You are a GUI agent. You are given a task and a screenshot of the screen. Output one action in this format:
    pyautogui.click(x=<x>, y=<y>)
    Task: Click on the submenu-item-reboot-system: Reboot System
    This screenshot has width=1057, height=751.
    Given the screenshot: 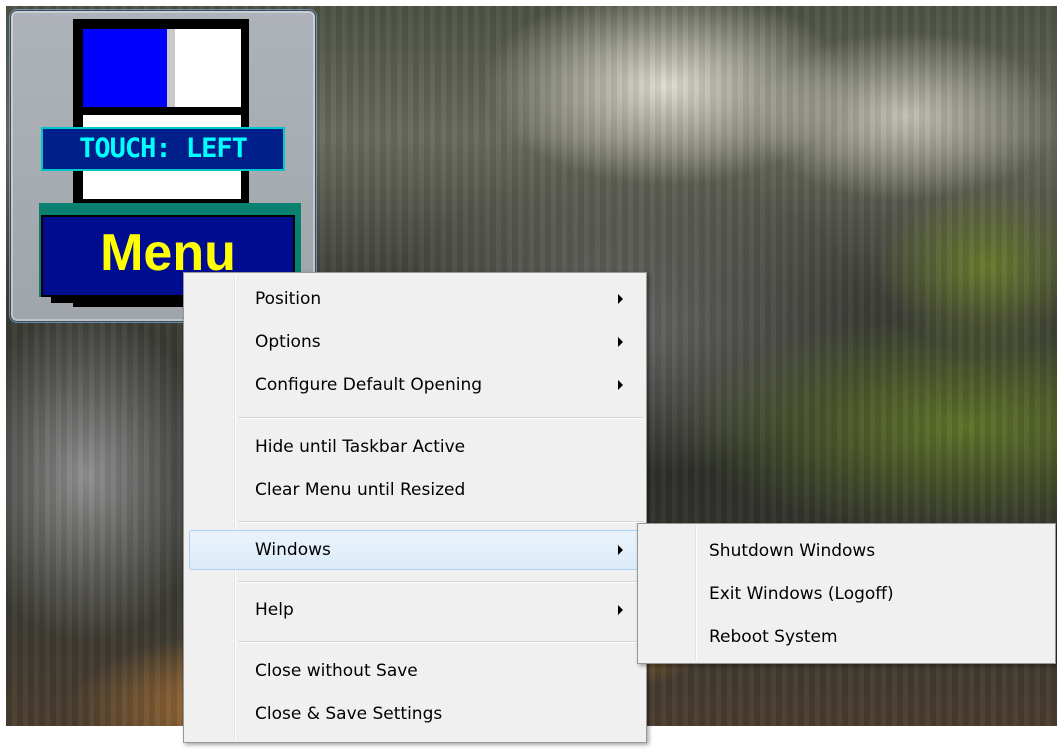 What is the action you would take?
    pyautogui.click(x=846, y=637)
    